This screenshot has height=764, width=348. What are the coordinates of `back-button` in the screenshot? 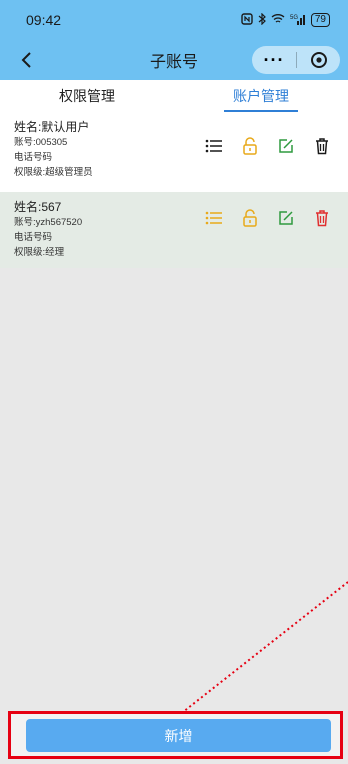 It's located at (26, 60).